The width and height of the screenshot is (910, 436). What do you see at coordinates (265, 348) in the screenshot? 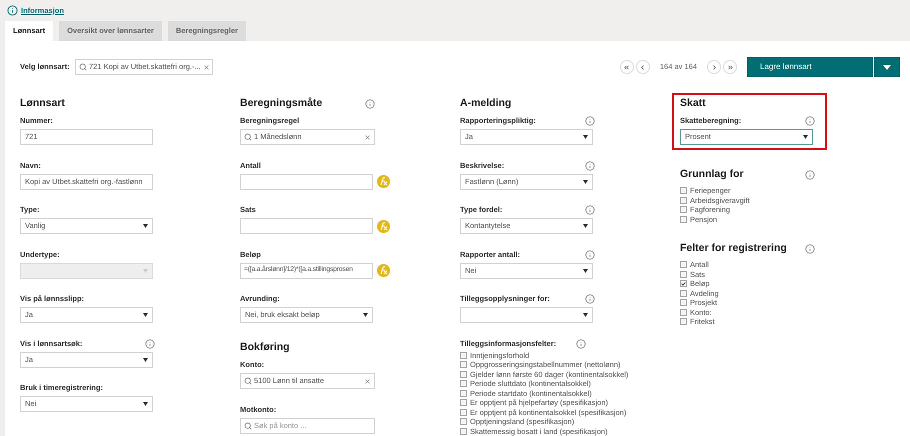
I see `section-title: Bokføring` at bounding box center [265, 348].